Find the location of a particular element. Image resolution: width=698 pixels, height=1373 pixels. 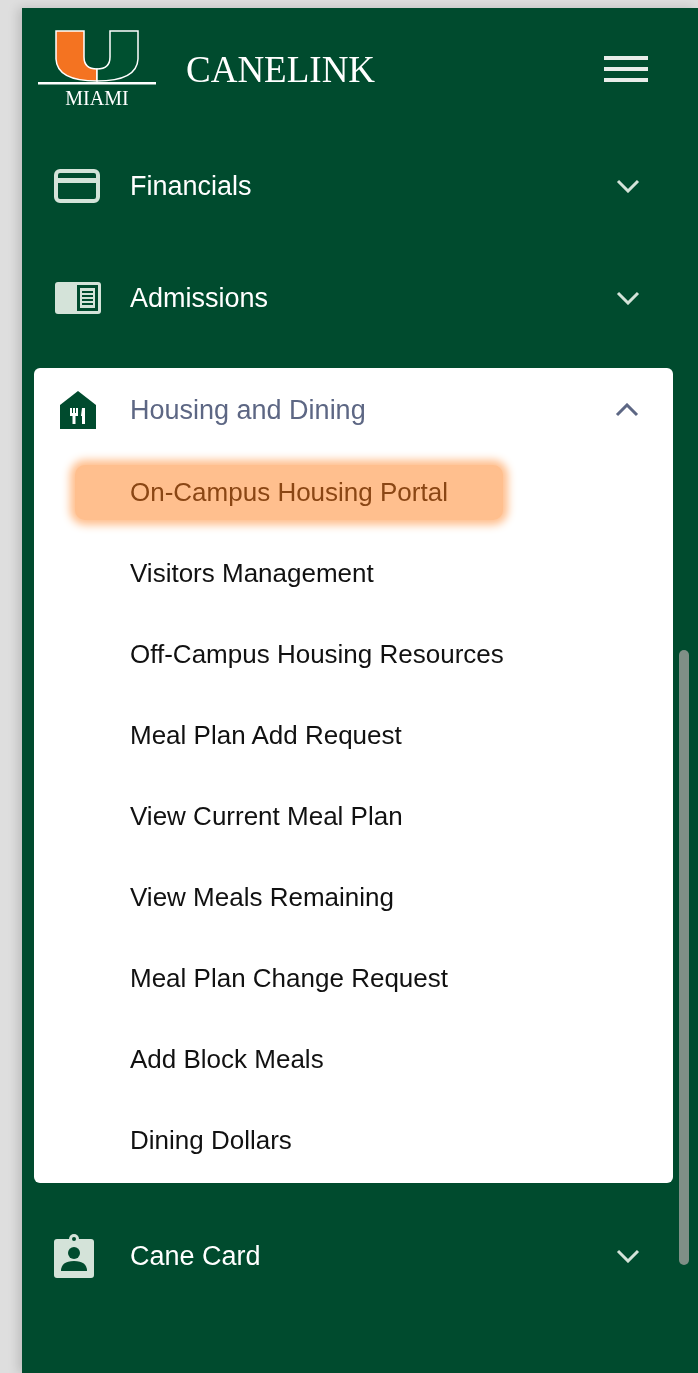

menu-label: Cane Card is located at coordinates (373, 1256).